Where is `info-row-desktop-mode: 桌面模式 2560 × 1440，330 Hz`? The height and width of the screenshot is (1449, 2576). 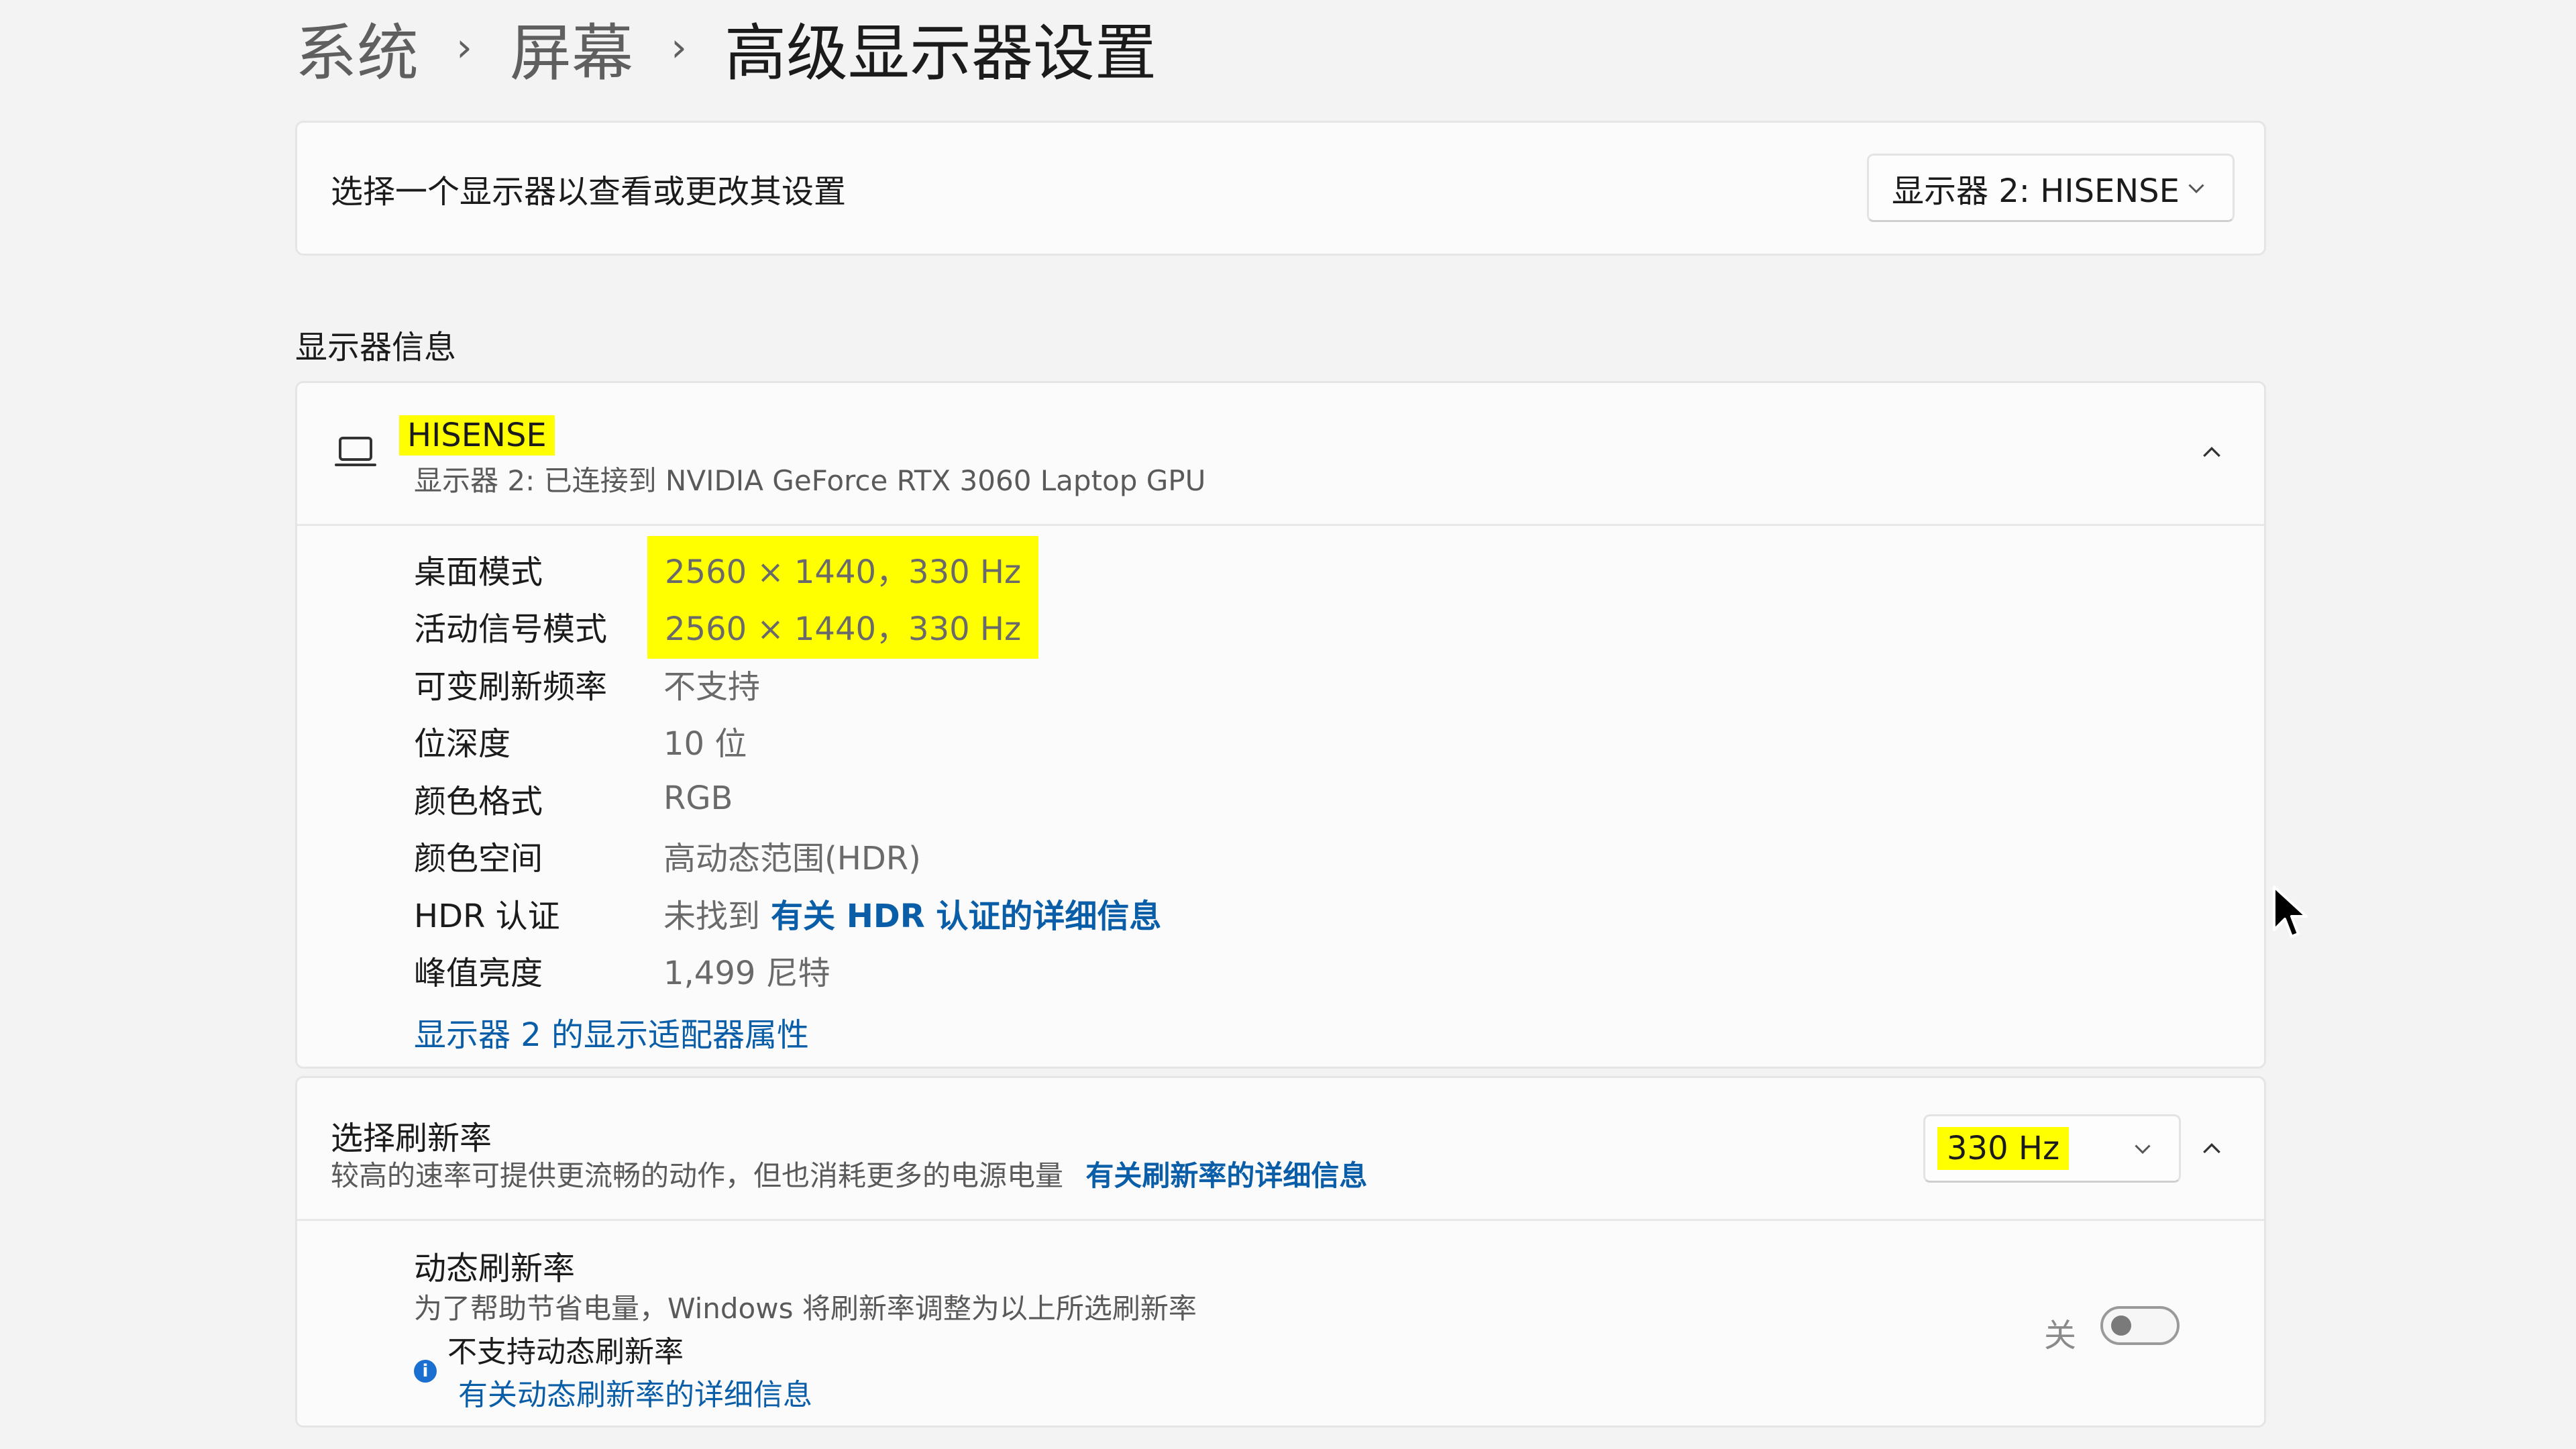 info-row-desktop-mode: 桌面模式 2560 × 1440，330 Hz is located at coordinates (787, 568).